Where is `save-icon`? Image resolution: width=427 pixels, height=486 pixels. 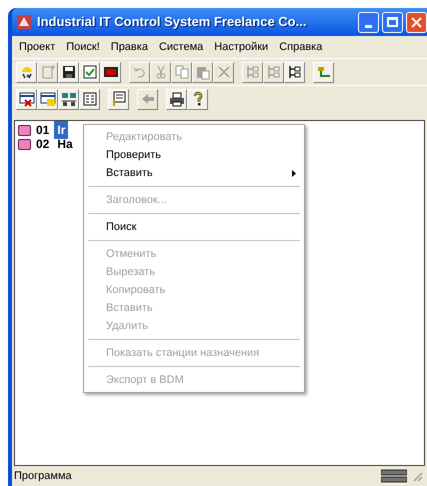 save-icon is located at coordinates (68, 72).